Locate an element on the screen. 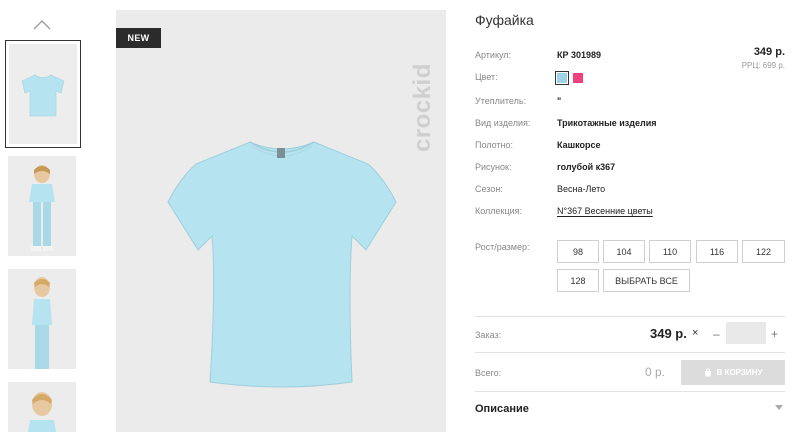 This screenshot has height=432, width=800. select-all-sizes-button: ВЫБРАТЬ ВСЕ is located at coordinates (646, 280).